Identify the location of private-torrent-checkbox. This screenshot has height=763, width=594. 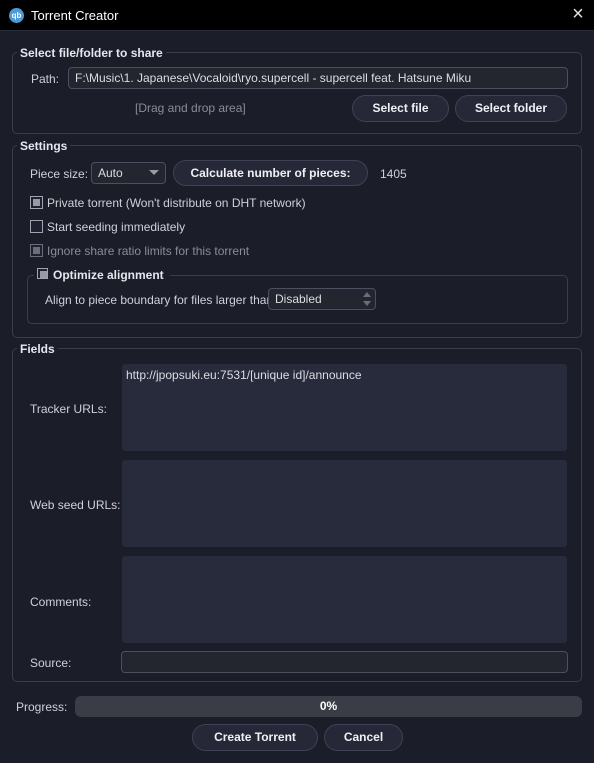
(36, 202).